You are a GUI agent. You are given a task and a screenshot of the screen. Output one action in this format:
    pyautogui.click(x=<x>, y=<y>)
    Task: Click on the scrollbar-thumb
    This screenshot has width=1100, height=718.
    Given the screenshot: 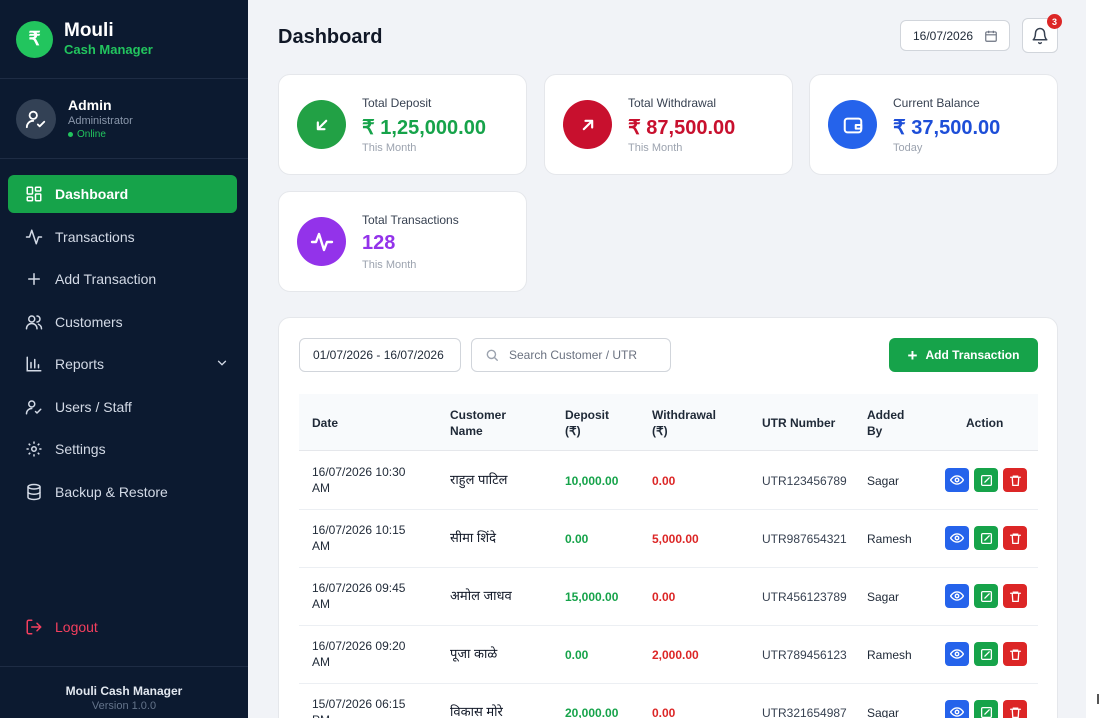 What is the action you would take?
    pyautogui.click(x=1098, y=699)
    